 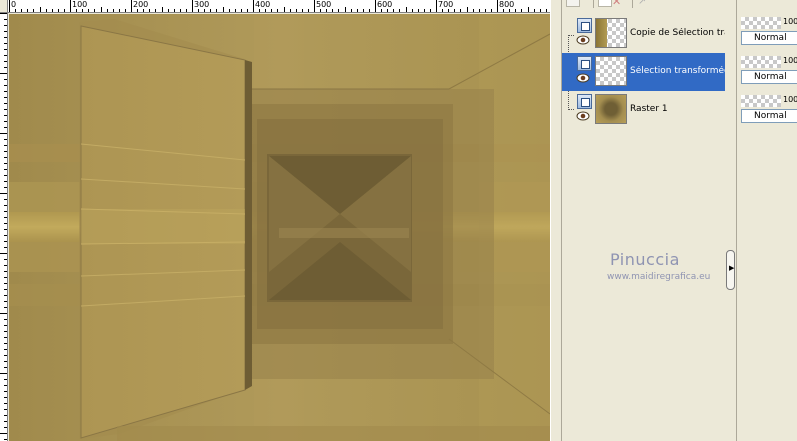 What do you see at coordinates (766, 220) in the screenshot?
I see `layer-properties-panel: 100 Normal 100 Normal 100 Normal` at bounding box center [766, 220].